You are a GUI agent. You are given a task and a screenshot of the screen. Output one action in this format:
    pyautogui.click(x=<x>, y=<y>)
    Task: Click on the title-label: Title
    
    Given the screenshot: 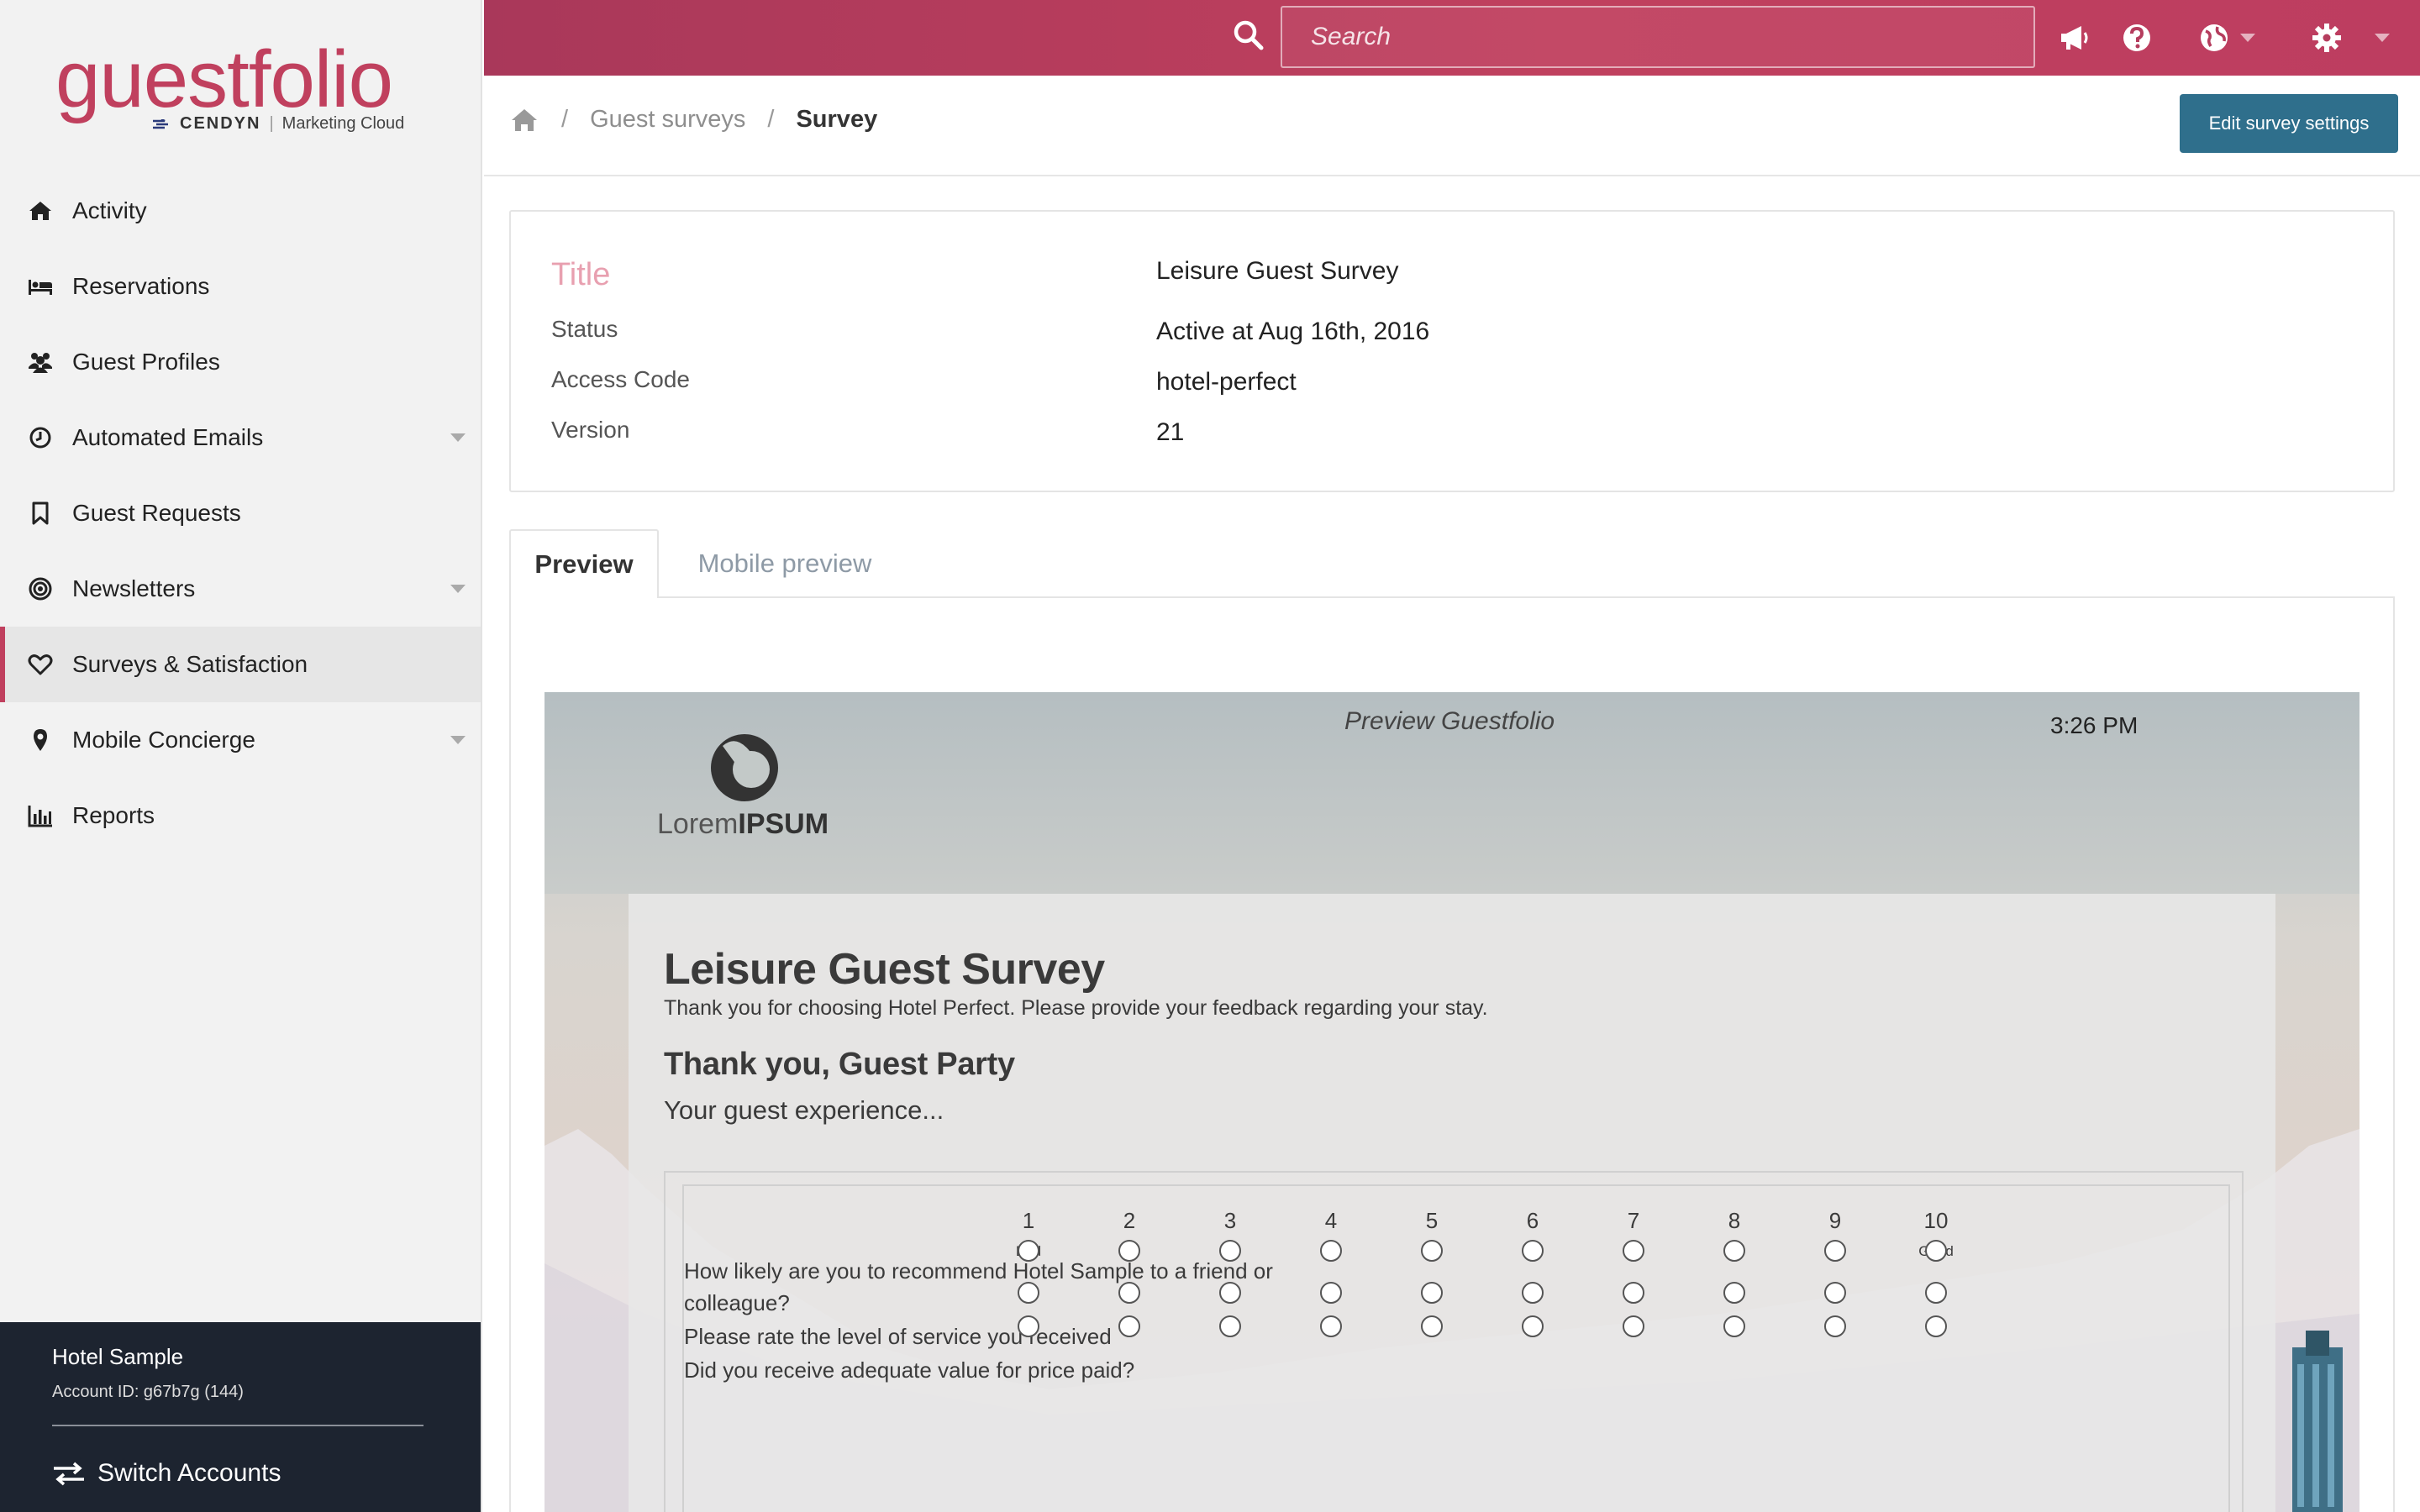 What is the action you would take?
    pyautogui.click(x=581, y=274)
    